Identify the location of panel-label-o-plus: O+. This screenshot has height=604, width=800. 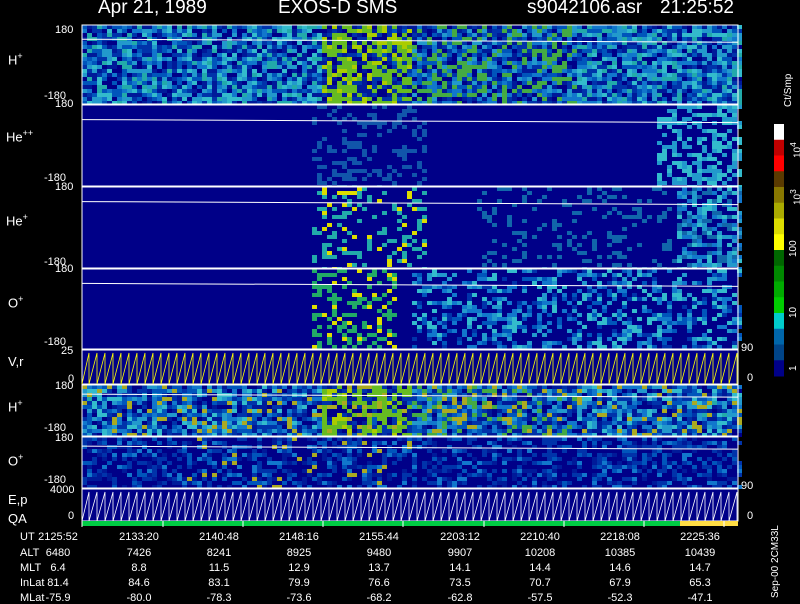
(15, 302).